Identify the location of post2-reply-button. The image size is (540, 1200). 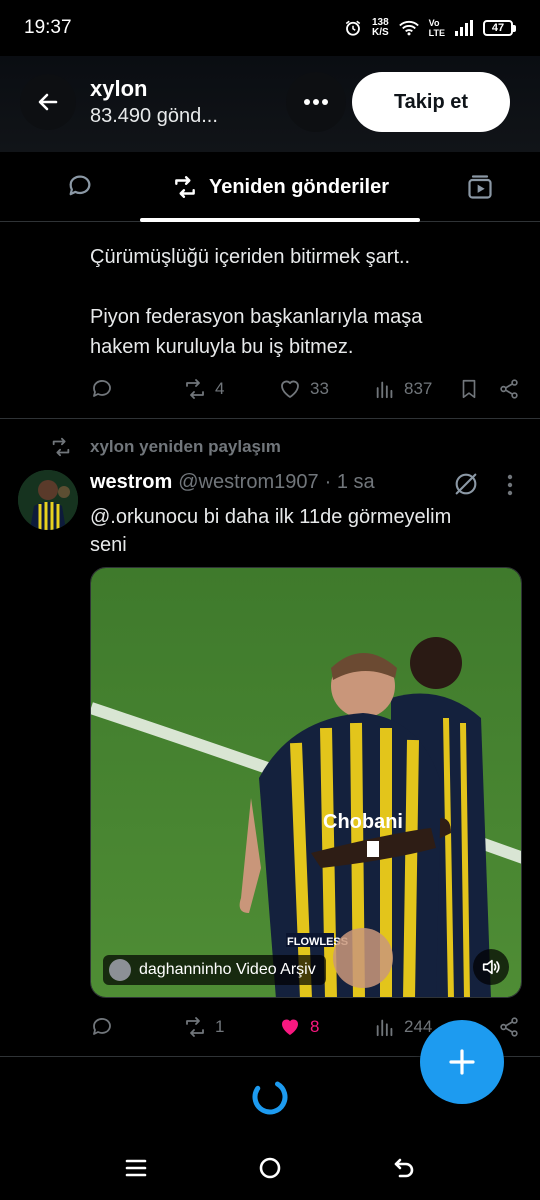
(102, 1027).